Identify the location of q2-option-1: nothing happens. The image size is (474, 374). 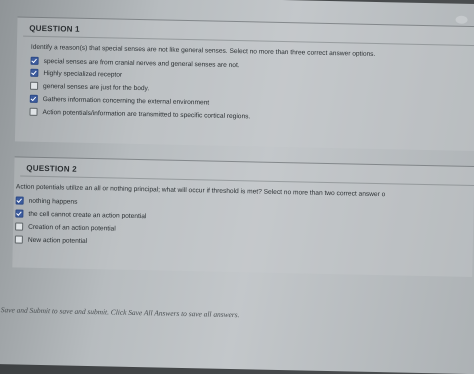
(46, 200).